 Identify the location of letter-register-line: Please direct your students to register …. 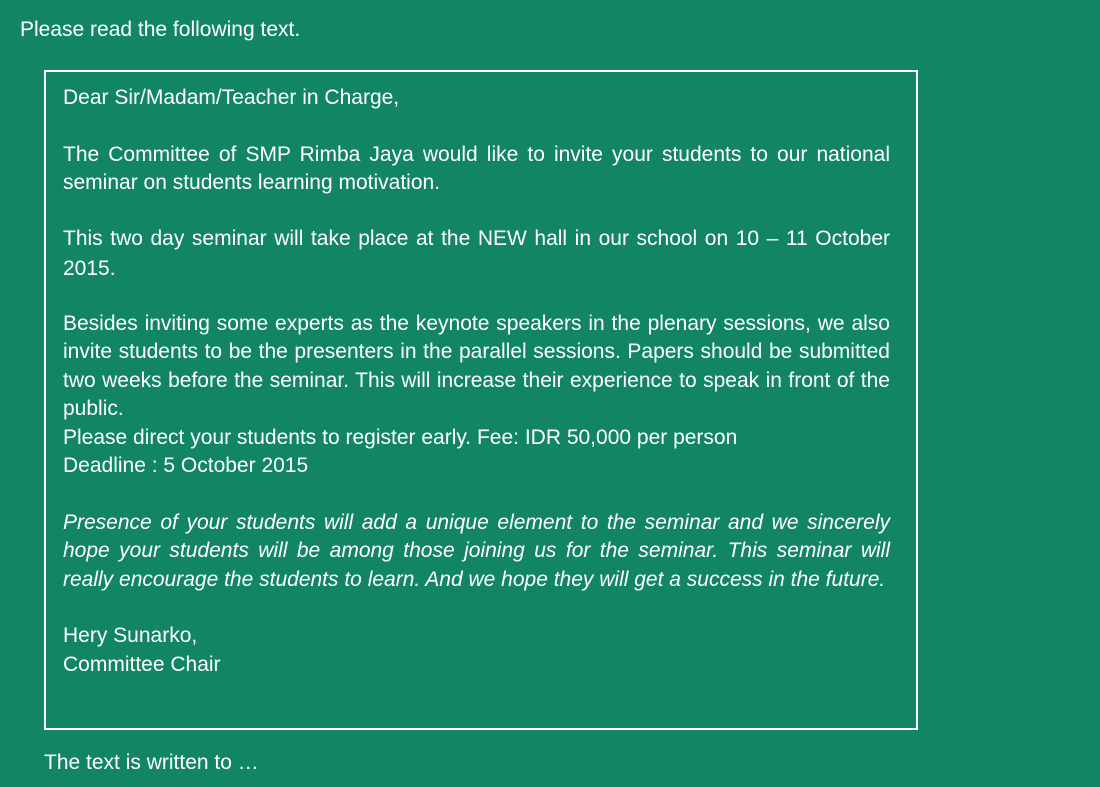
(400, 437).